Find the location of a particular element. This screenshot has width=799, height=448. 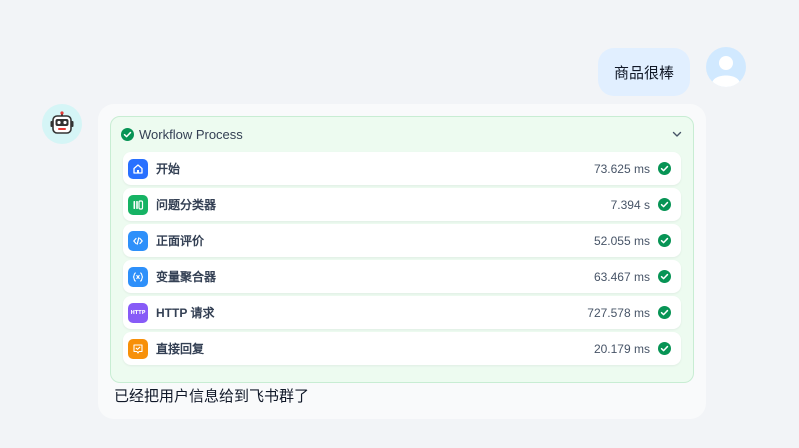

workflow-node-time: 52.055 ms is located at coordinates (621, 240).